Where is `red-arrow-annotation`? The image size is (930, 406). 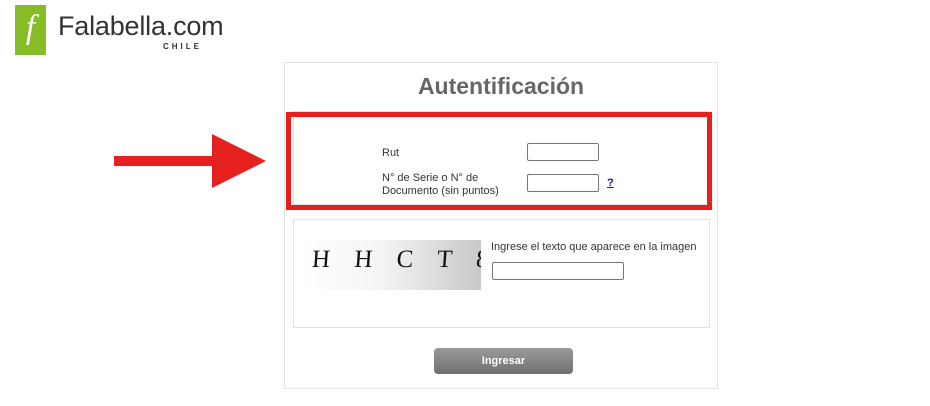
red-arrow-annotation is located at coordinates (190, 161).